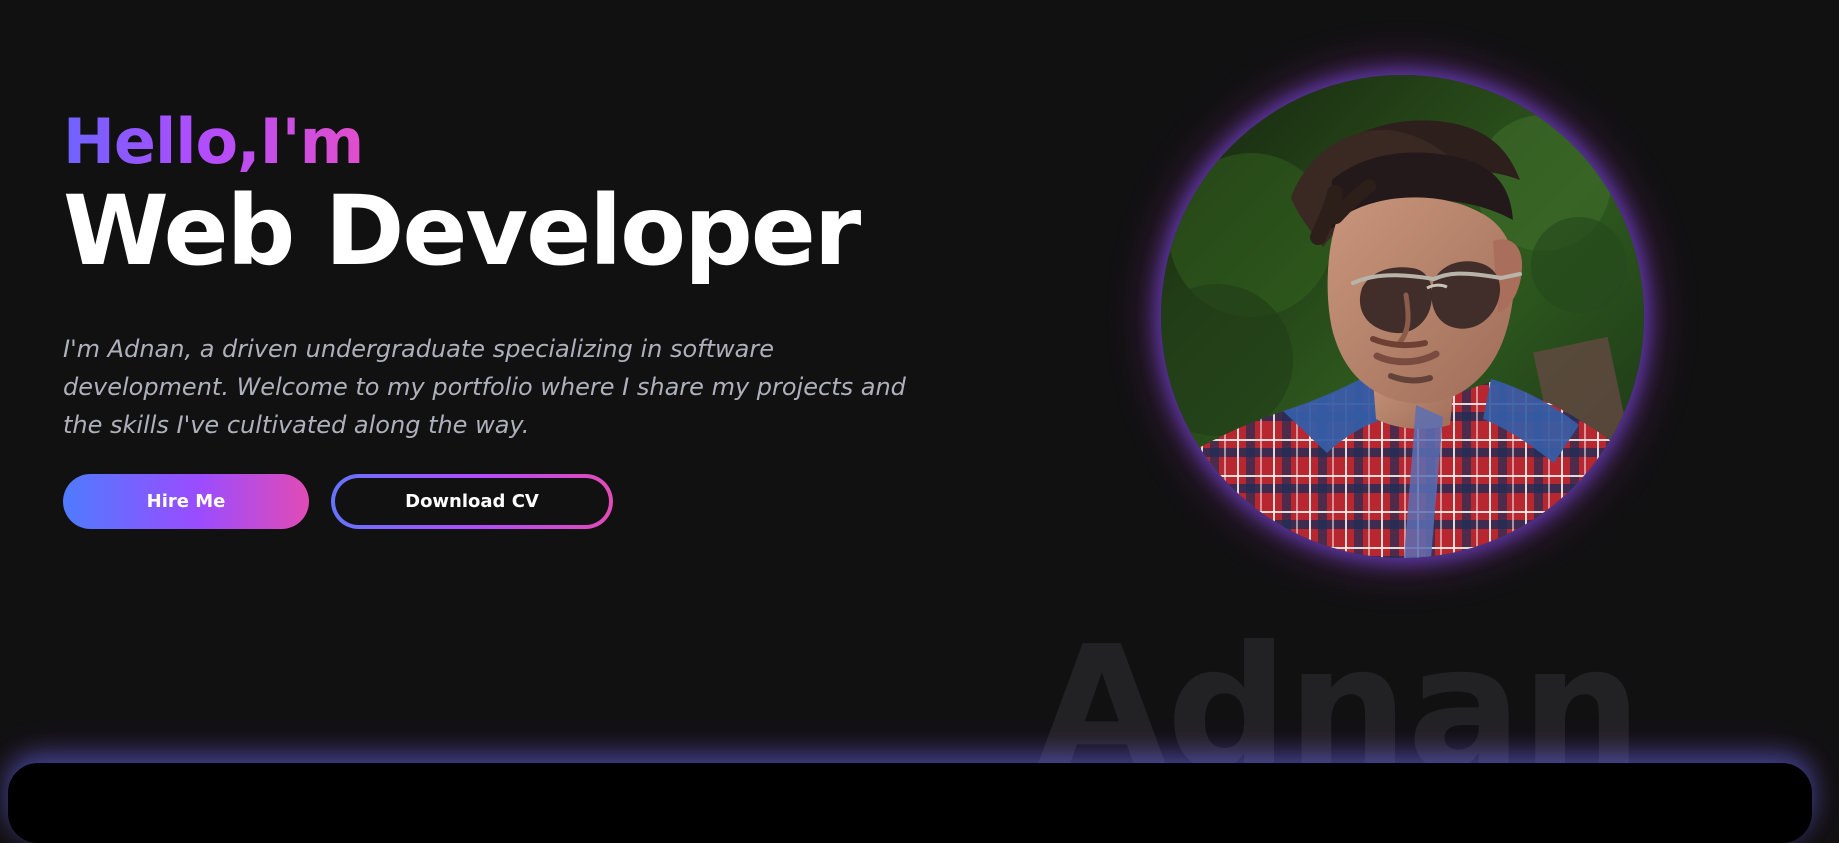 The image size is (1839, 843). Describe the element at coordinates (462, 231) in the screenshot. I see `hero-title: Web Developer` at that location.